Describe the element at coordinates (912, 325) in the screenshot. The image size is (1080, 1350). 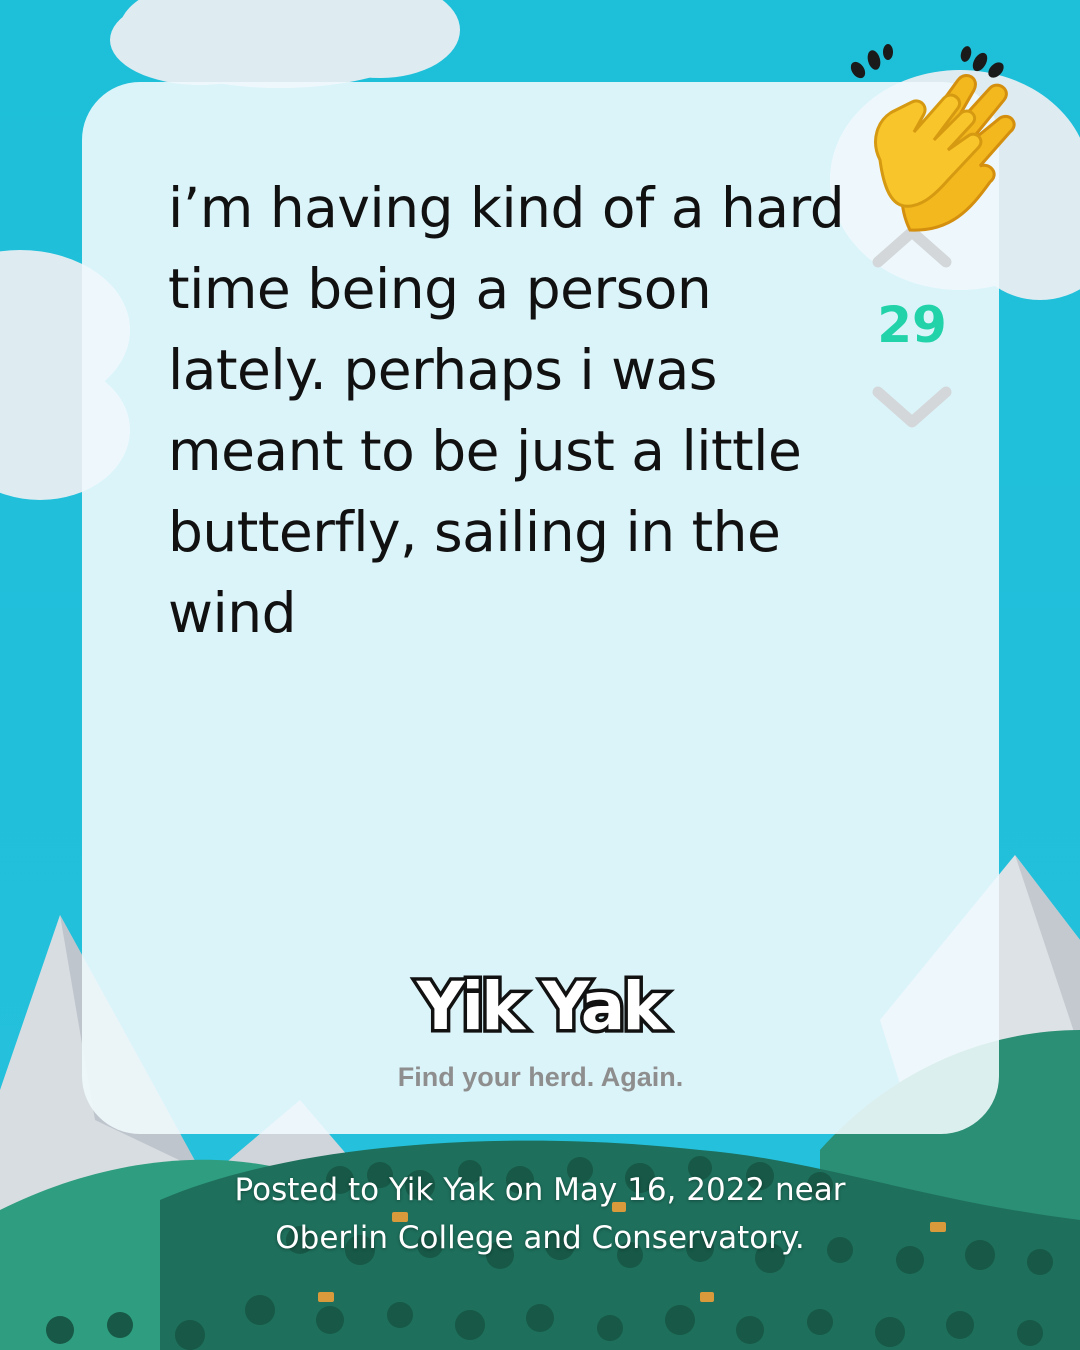
I see `vote-count: 29` at that location.